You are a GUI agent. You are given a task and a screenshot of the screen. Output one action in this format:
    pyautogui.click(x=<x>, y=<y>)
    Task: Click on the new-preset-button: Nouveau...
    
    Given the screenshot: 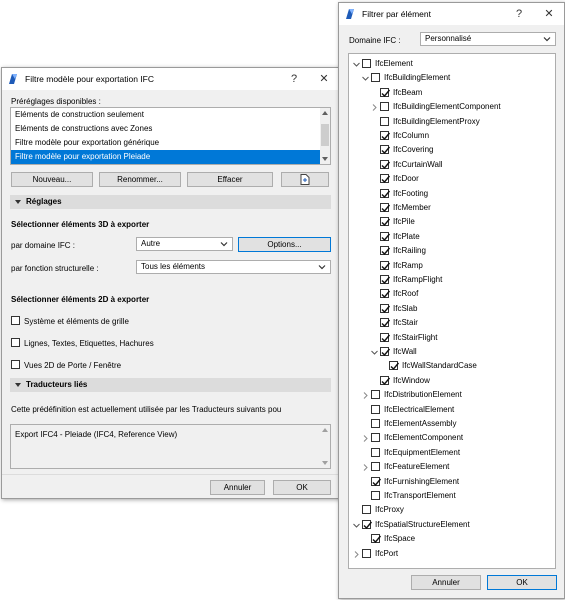 What is the action you would take?
    pyautogui.click(x=52, y=179)
    